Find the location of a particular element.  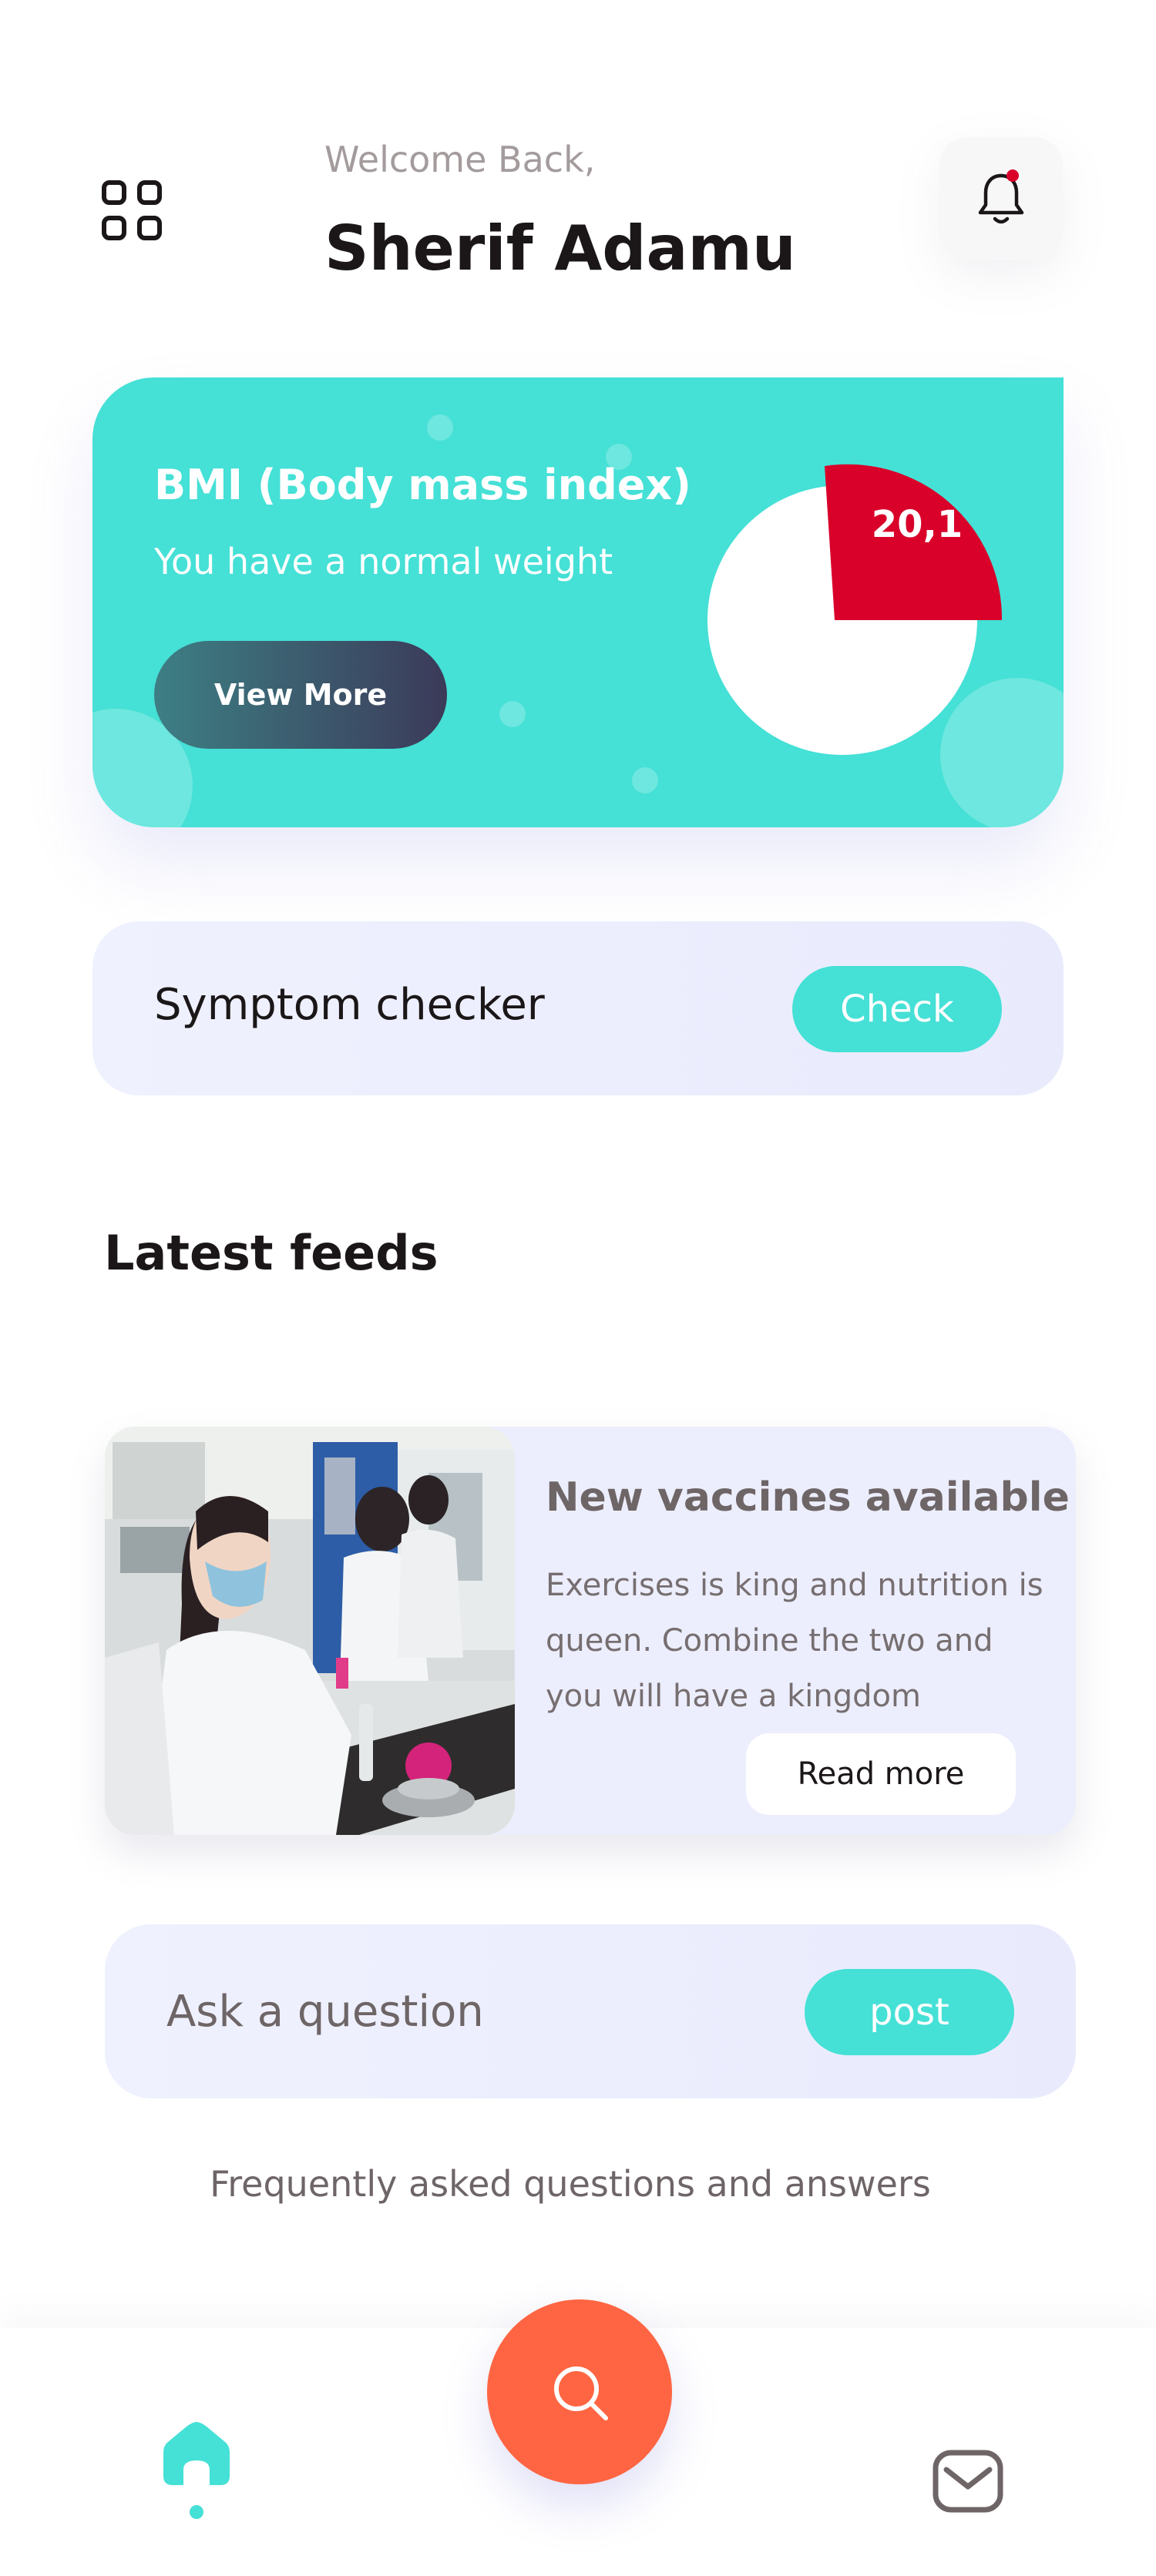

bmi-value: 20,1 is located at coordinates (917, 524).